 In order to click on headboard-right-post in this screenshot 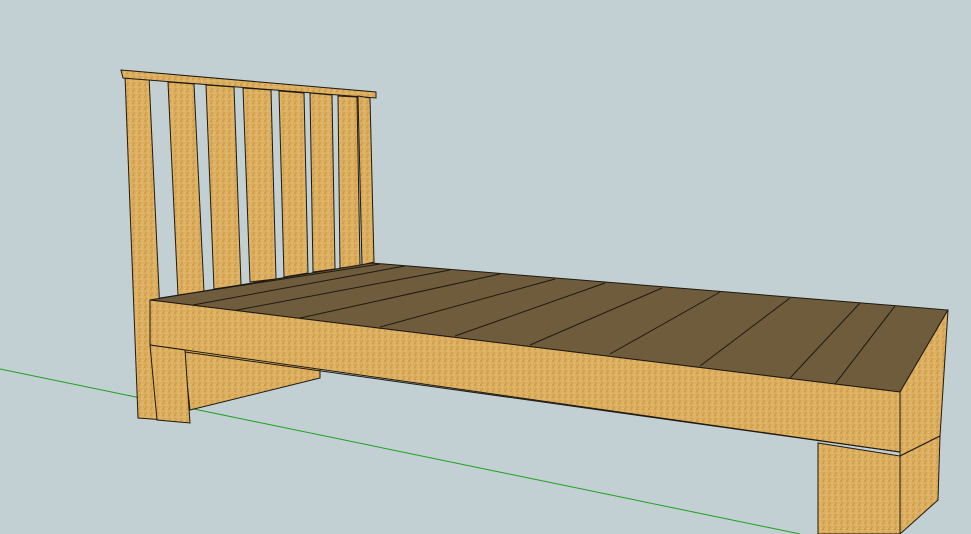, I will do `click(366, 180)`.